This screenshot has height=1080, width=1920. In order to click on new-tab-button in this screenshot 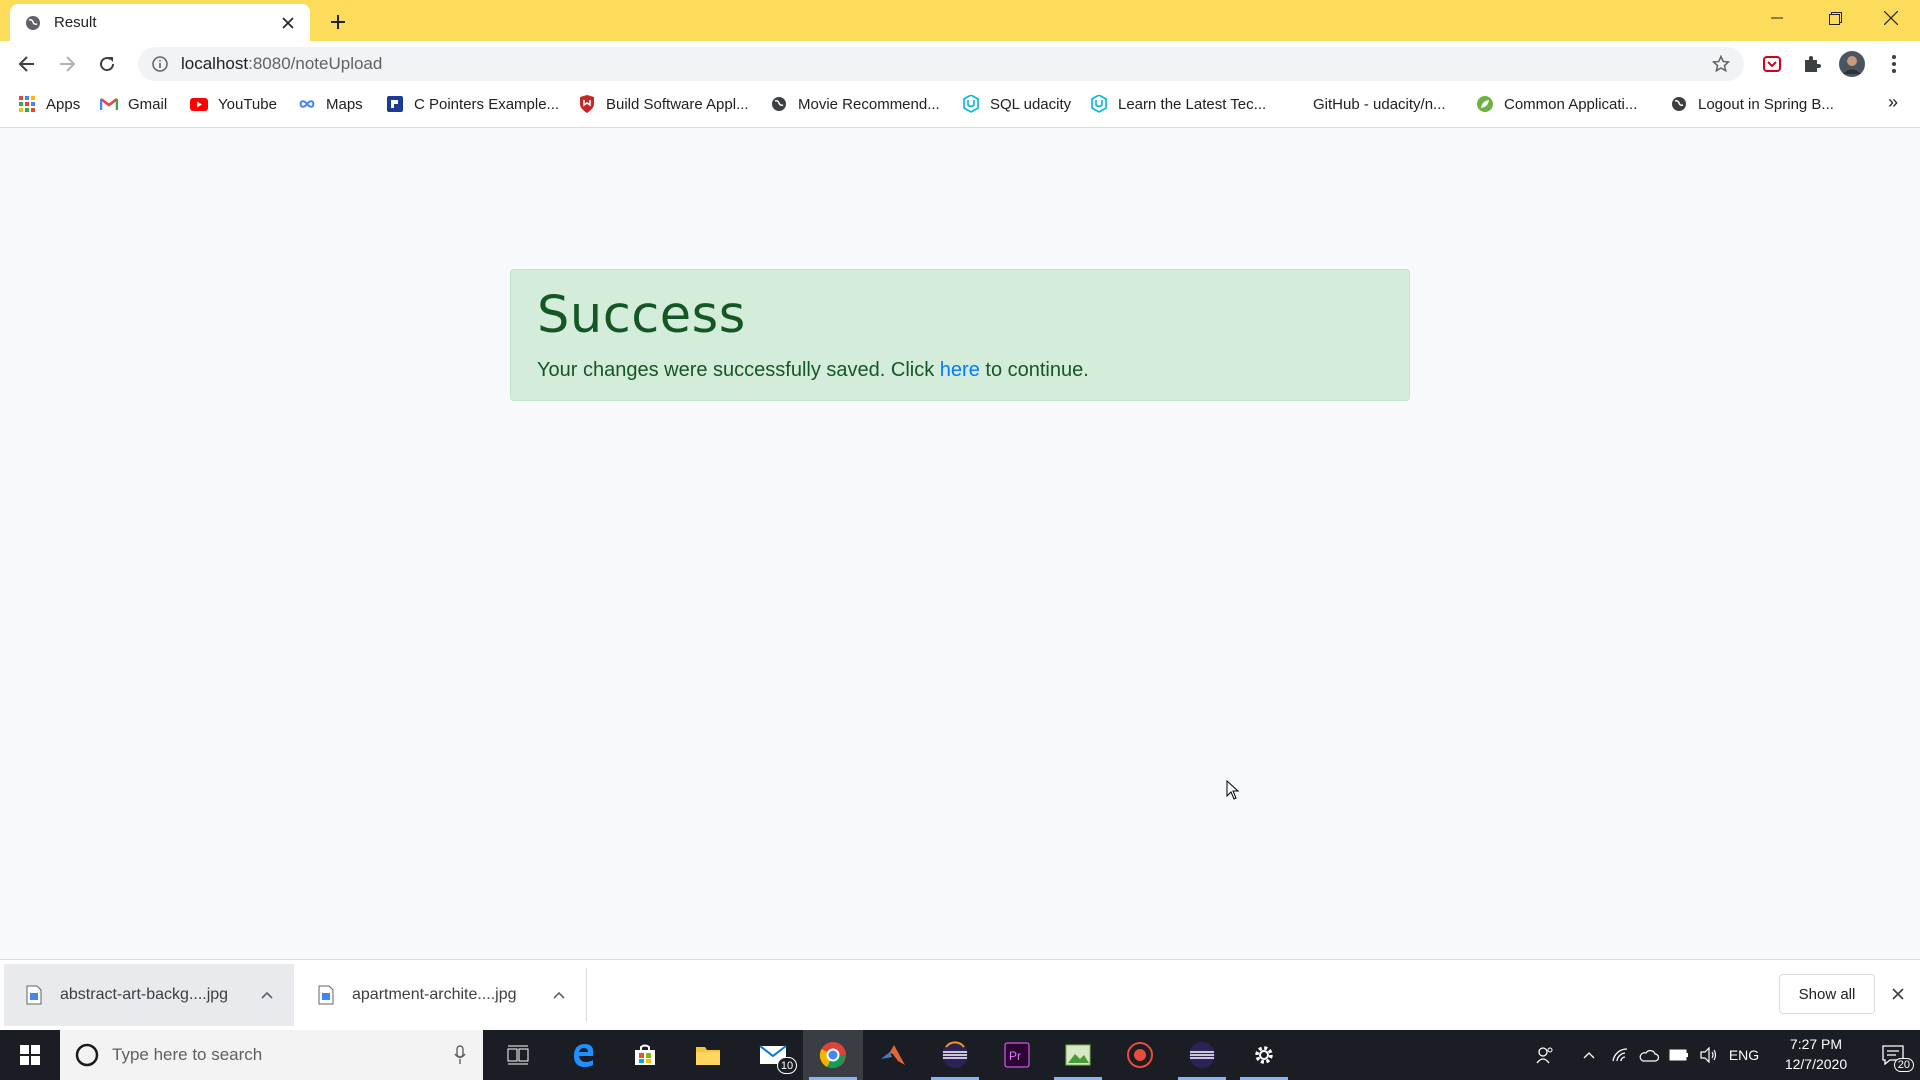, I will do `click(338, 22)`.